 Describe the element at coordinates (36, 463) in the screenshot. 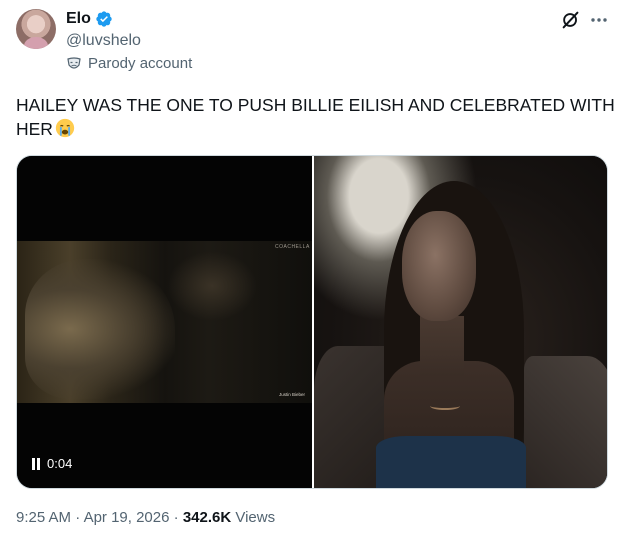

I see `pause-icon` at that location.